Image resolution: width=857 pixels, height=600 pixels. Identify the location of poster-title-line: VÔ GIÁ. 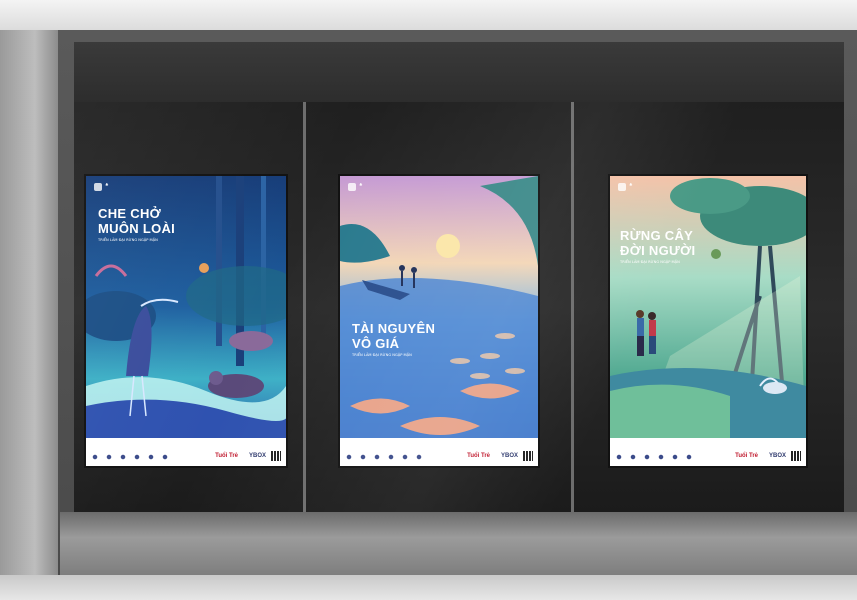
(376, 343).